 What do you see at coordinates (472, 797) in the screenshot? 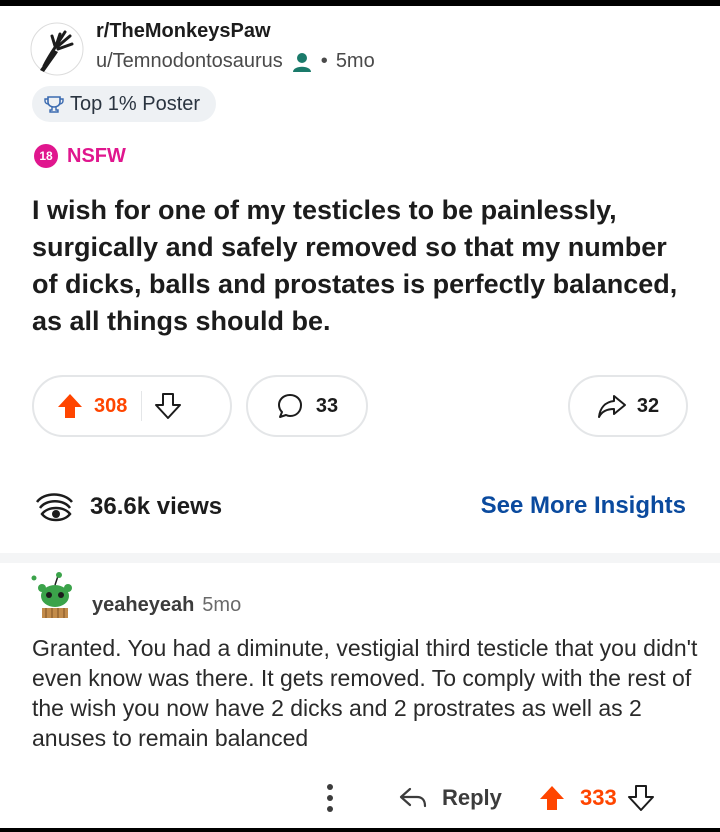
I see `reply-label: Reply` at bounding box center [472, 797].